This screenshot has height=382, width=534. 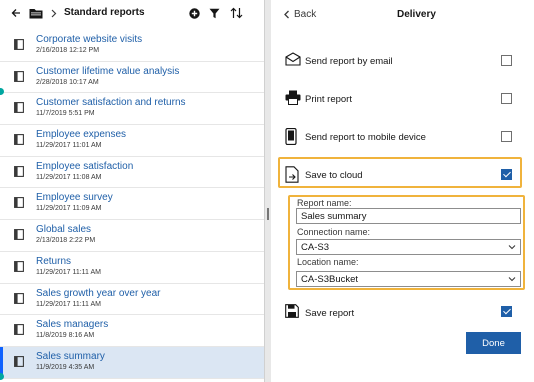 What do you see at coordinates (330, 279) in the screenshot?
I see `location-name-value: CA-S3Bucket` at bounding box center [330, 279].